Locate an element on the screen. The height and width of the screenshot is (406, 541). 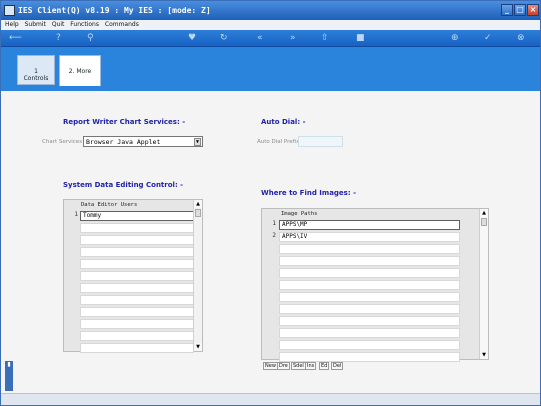
grid-column-header: Image Paths is located at coordinates (299, 214).